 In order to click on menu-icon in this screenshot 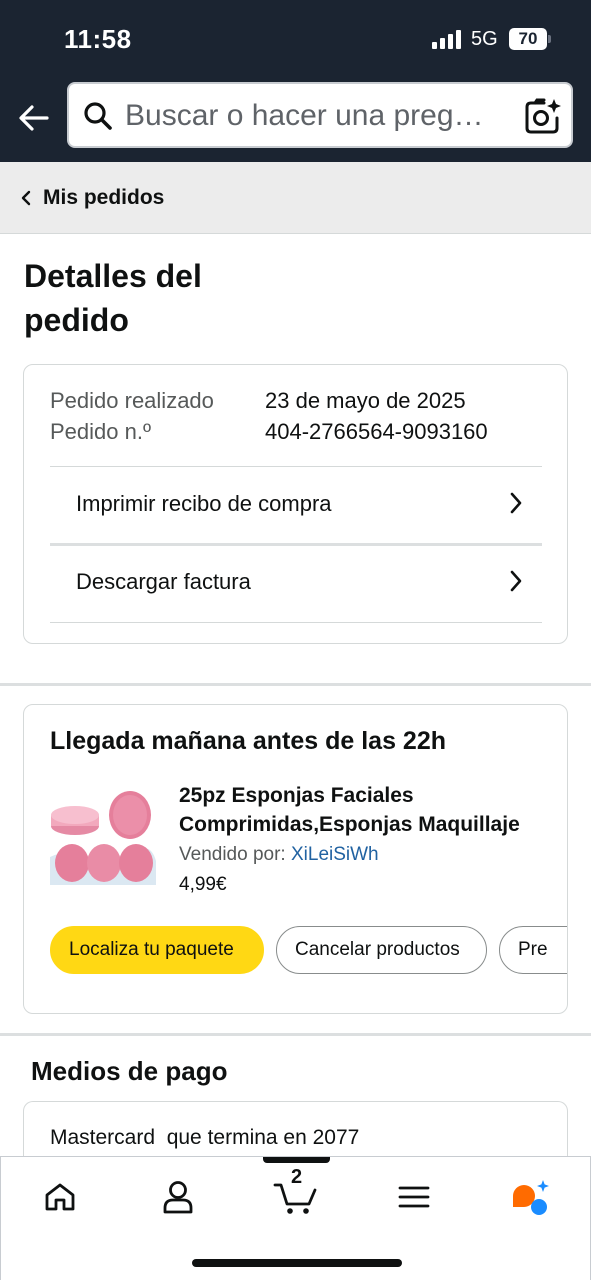, I will do `click(414, 1197)`.